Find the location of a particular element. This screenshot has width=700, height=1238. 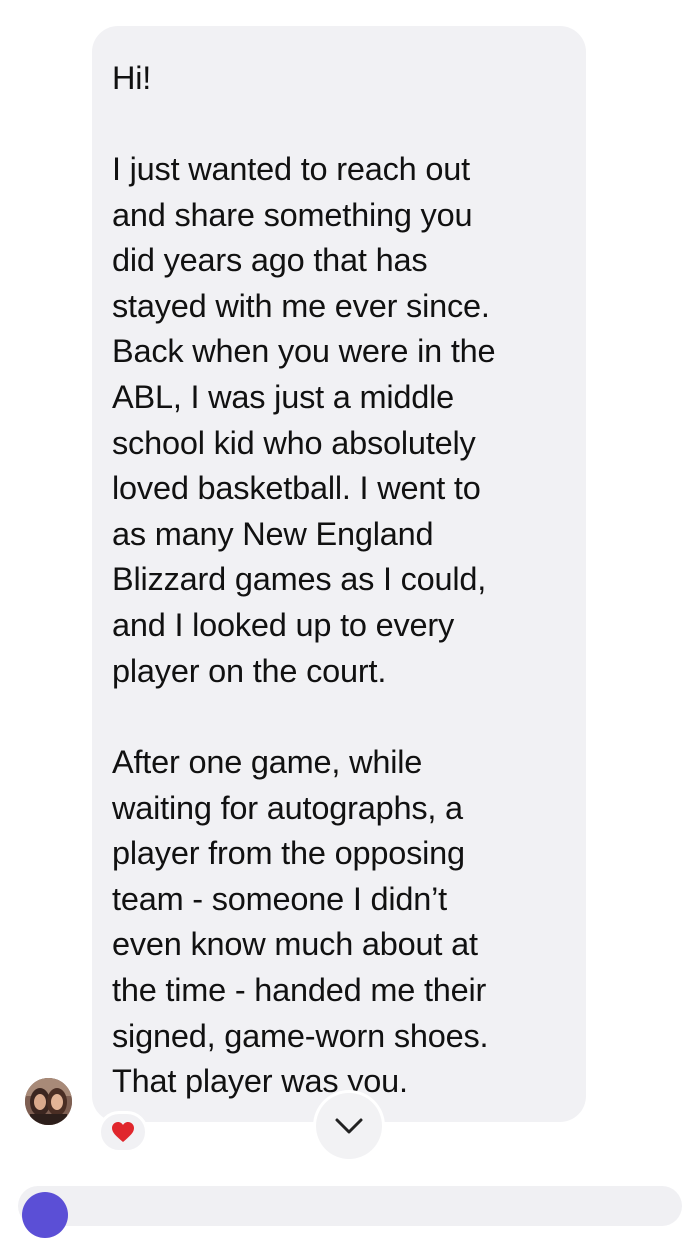

avatar-photo is located at coordinates (48, 1101).